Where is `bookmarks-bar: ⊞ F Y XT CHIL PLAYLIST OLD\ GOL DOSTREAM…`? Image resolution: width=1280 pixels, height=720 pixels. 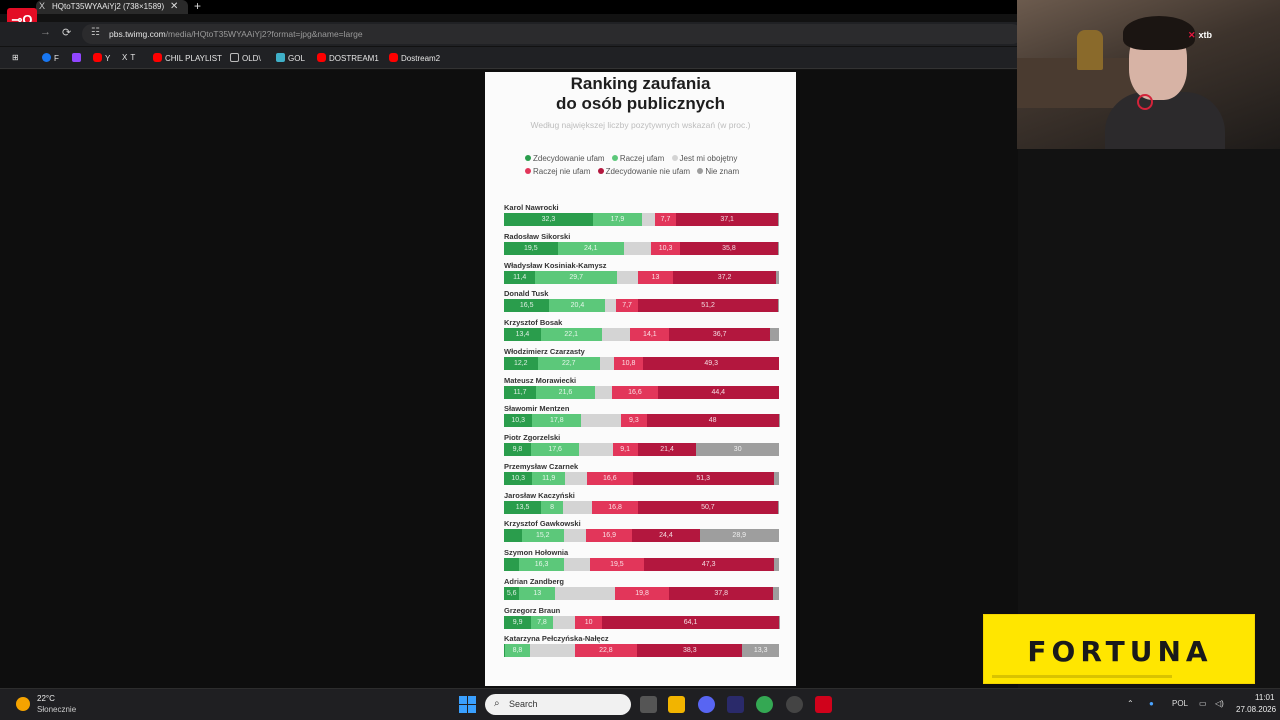 bookmarks-bar: ⊞ F Y XT CHIL PLAYLIST OLD\ GOL DOSTREAM… is located at coordinates (509, 58).